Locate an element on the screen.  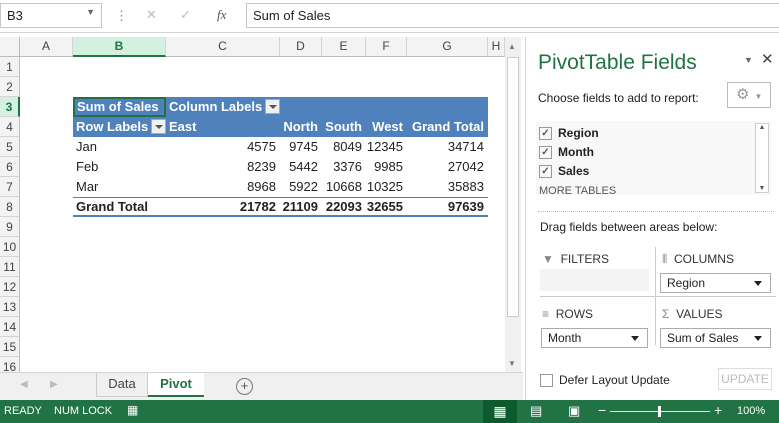
value-cell: 5442 is located at coordinates (303, 166).